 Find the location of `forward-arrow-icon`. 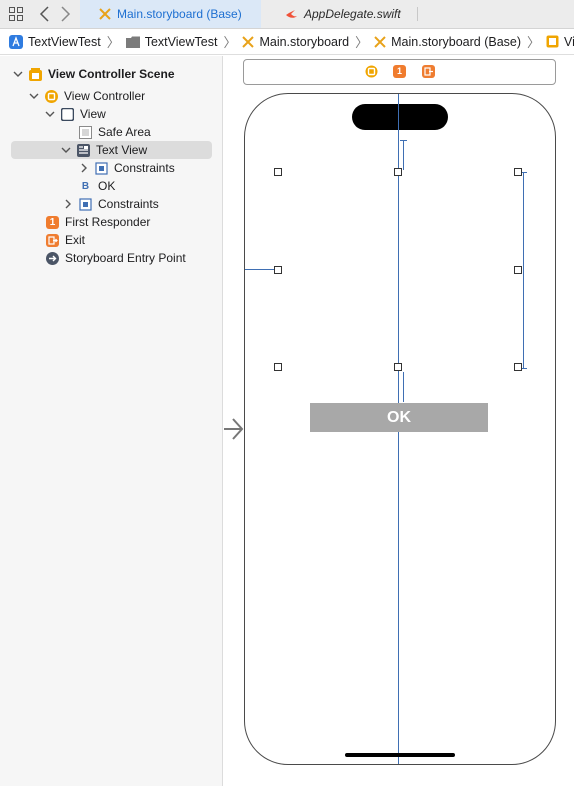

forward-arrow-icon is located at coordinates (65, 14).